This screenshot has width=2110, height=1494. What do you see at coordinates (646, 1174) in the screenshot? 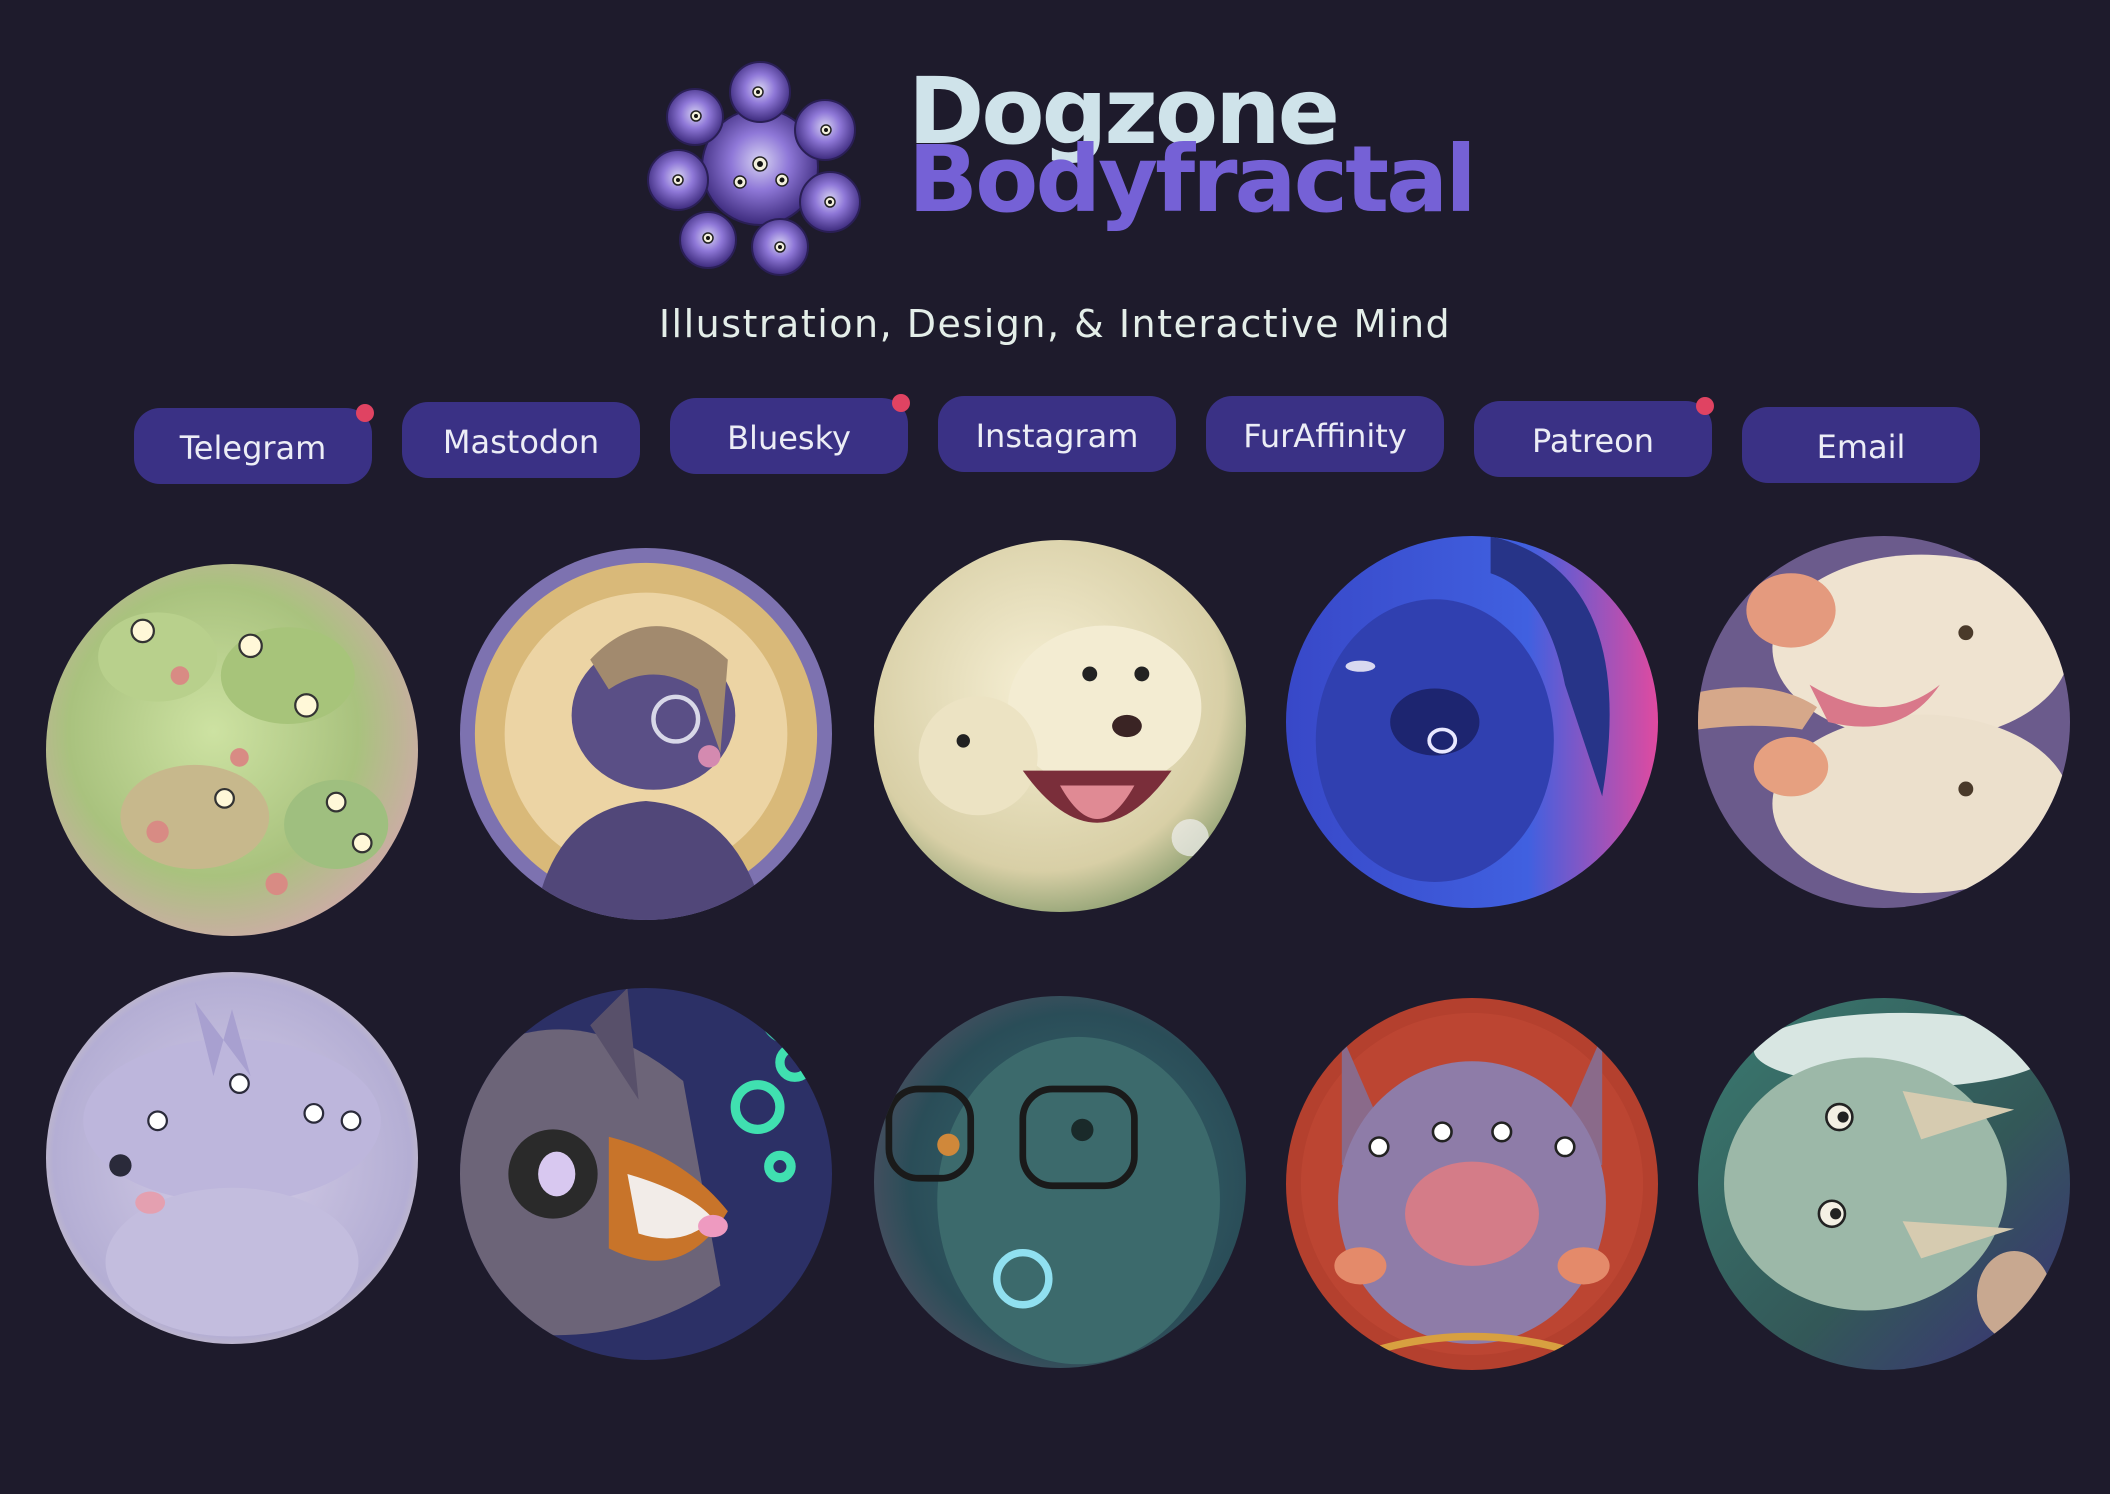
I see `gallery-item-sheltie-dog-bubbles` at bounding box center [646, 1174].